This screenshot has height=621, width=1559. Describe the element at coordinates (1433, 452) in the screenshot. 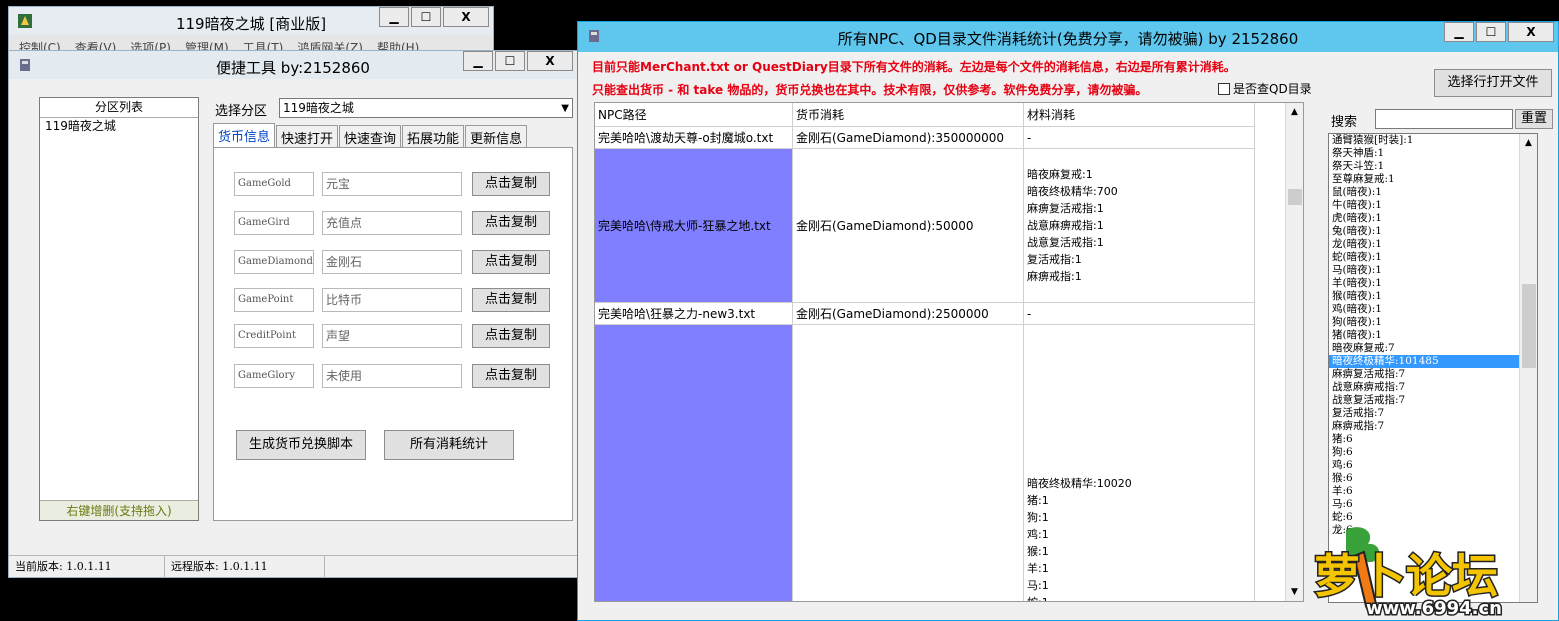

I see `list-item: 狗:6` at that location.